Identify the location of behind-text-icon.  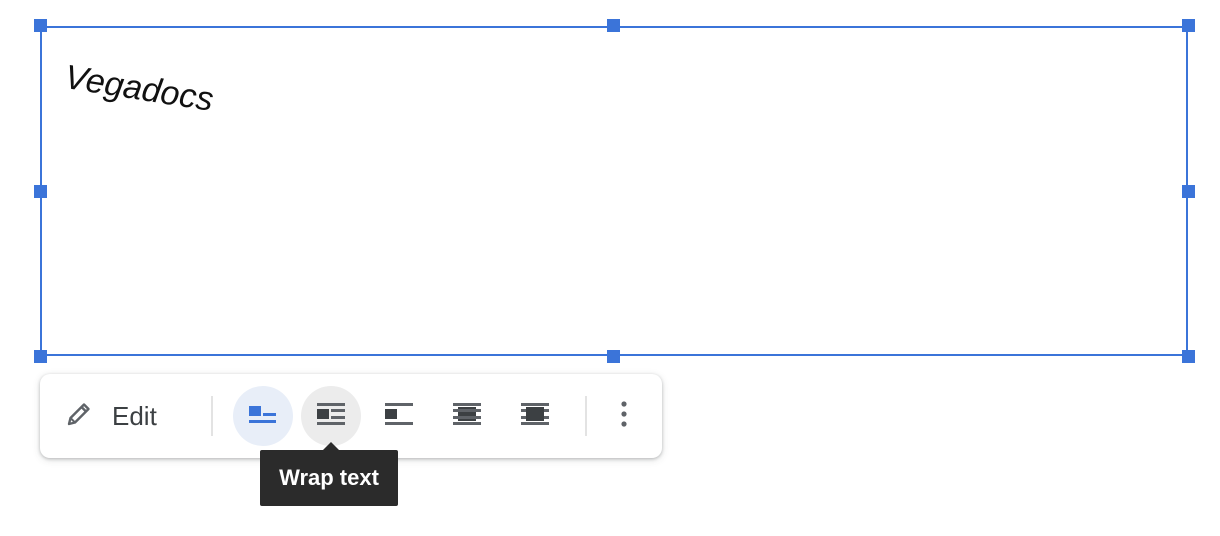
(467, 416).